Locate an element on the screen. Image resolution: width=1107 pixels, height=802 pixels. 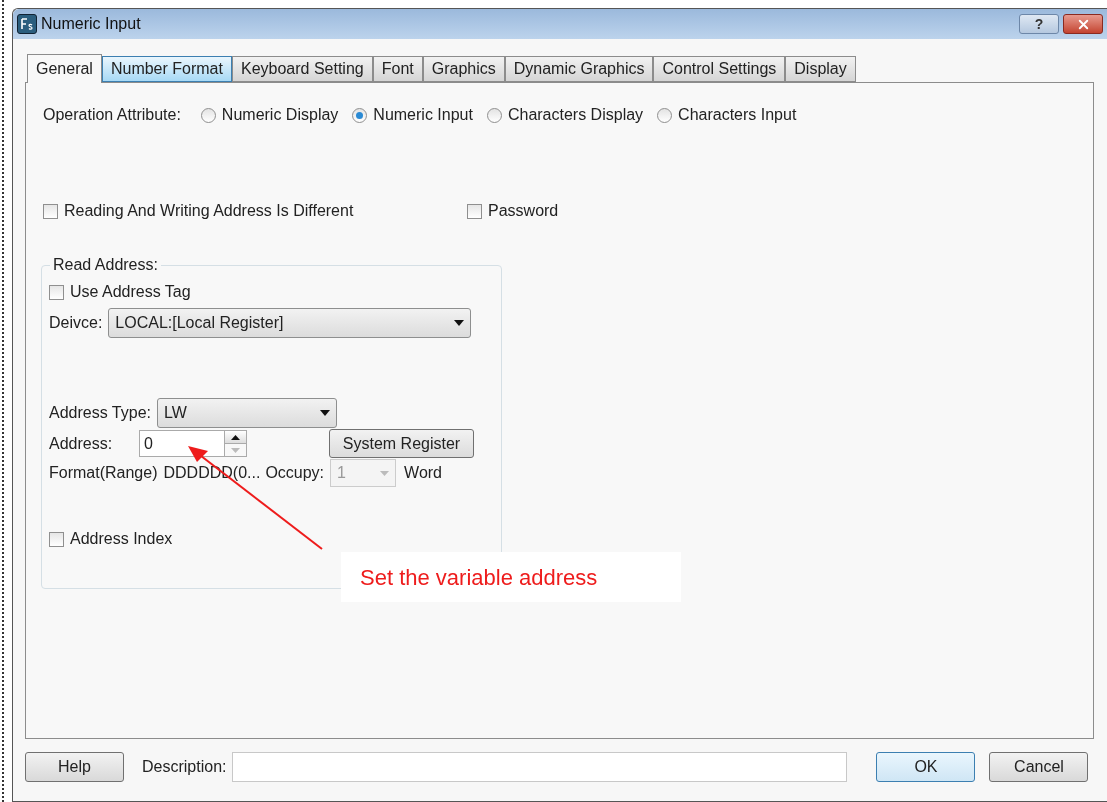
occupy-unit: Word is located at coordinates (423, 473).